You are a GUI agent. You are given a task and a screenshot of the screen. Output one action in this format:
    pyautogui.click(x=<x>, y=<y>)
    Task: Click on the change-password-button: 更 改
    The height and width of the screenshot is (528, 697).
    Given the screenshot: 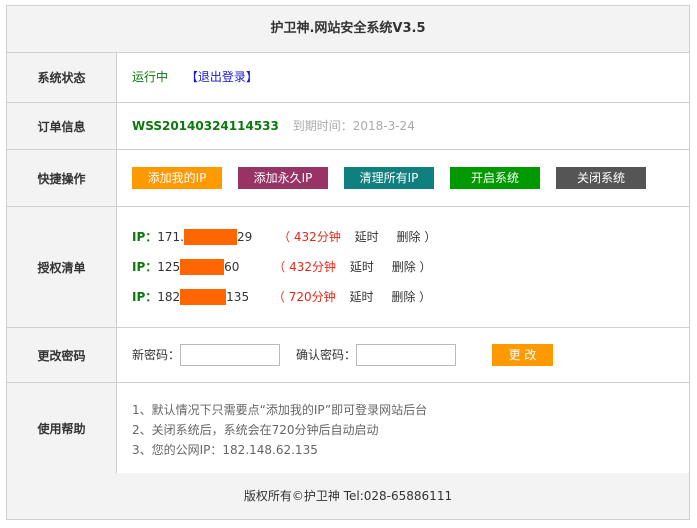 What is the action you would take?
    pyautogui.click(x=522, y=355)
    